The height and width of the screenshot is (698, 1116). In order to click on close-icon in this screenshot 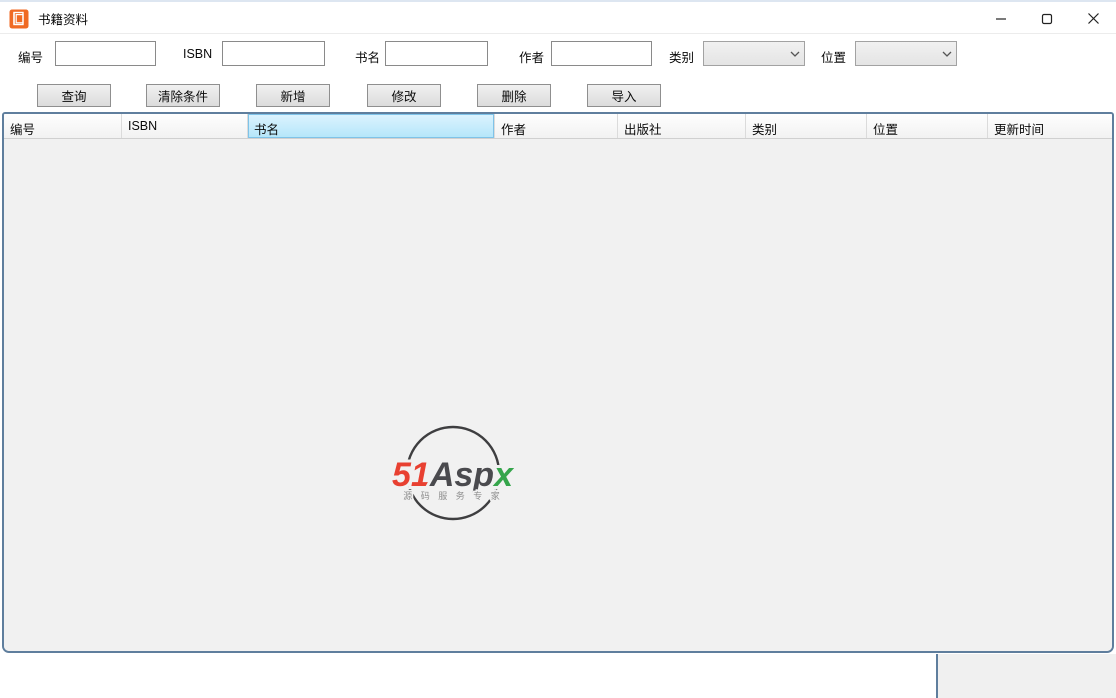, I will do `click(1093, 18)`.